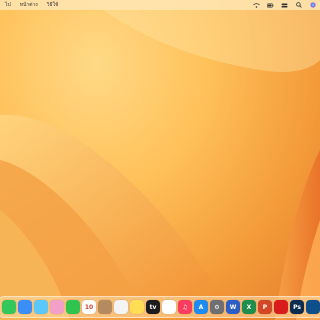  I want to click on maps-icon, so click(41, 307).